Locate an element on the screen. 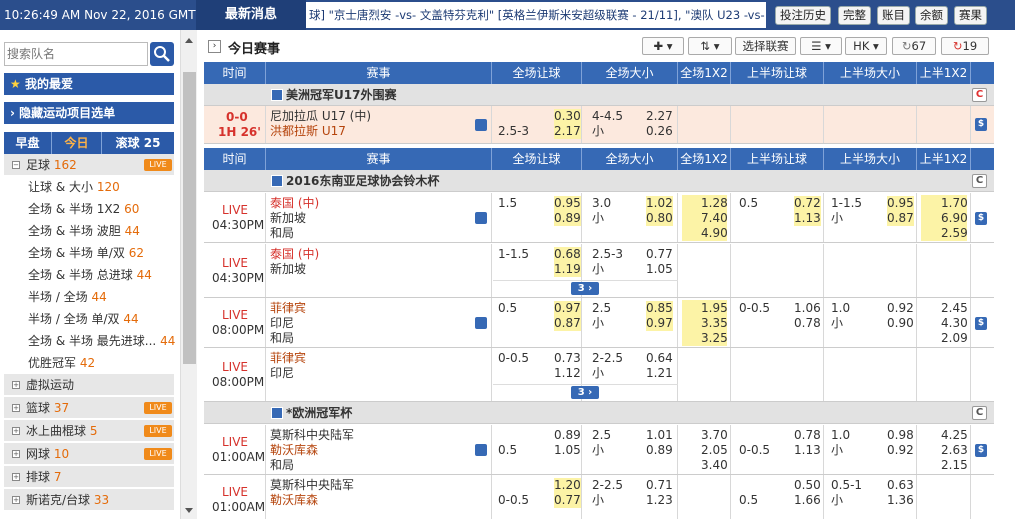 Image resolution: width=1015 pixels, height=519 pixels. odds: 3.35 is located at coordinates (714, 323).